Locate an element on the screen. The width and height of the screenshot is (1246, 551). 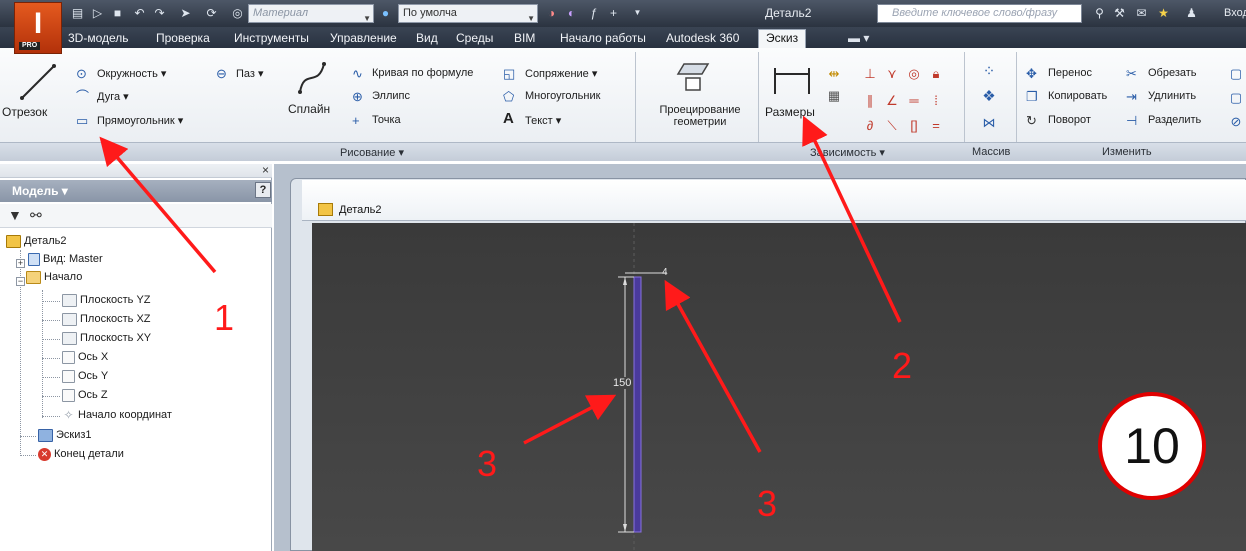
annotation-number-3a: 3 is located at coordinates (487, 463).